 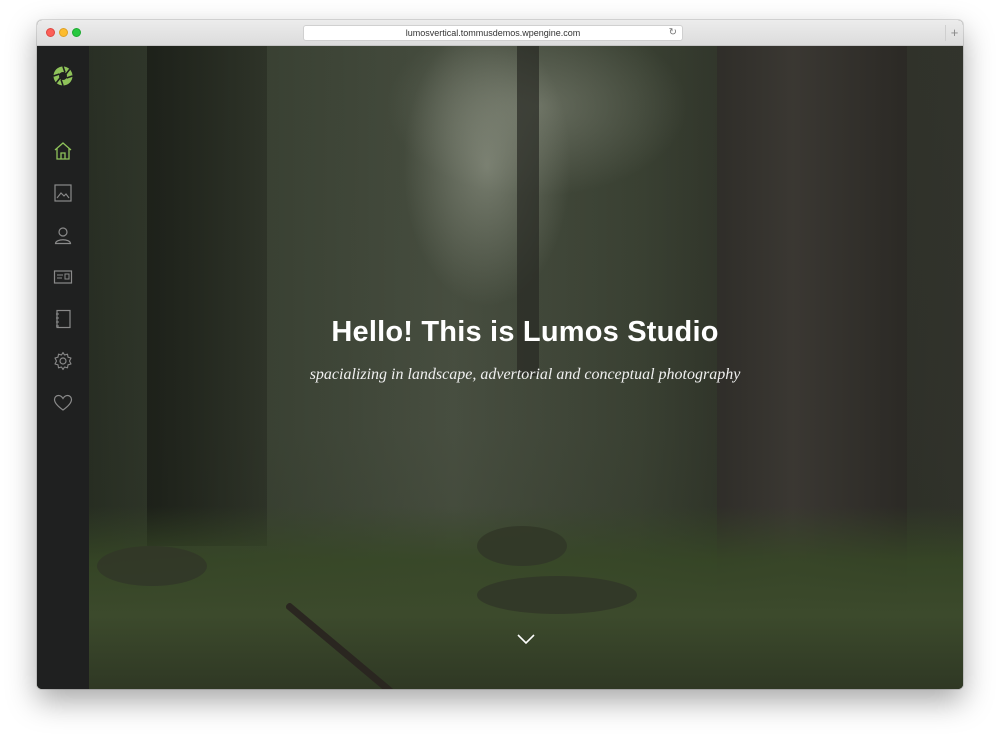 I want to click on chevron-down-icon, so click(x=526, y=641).